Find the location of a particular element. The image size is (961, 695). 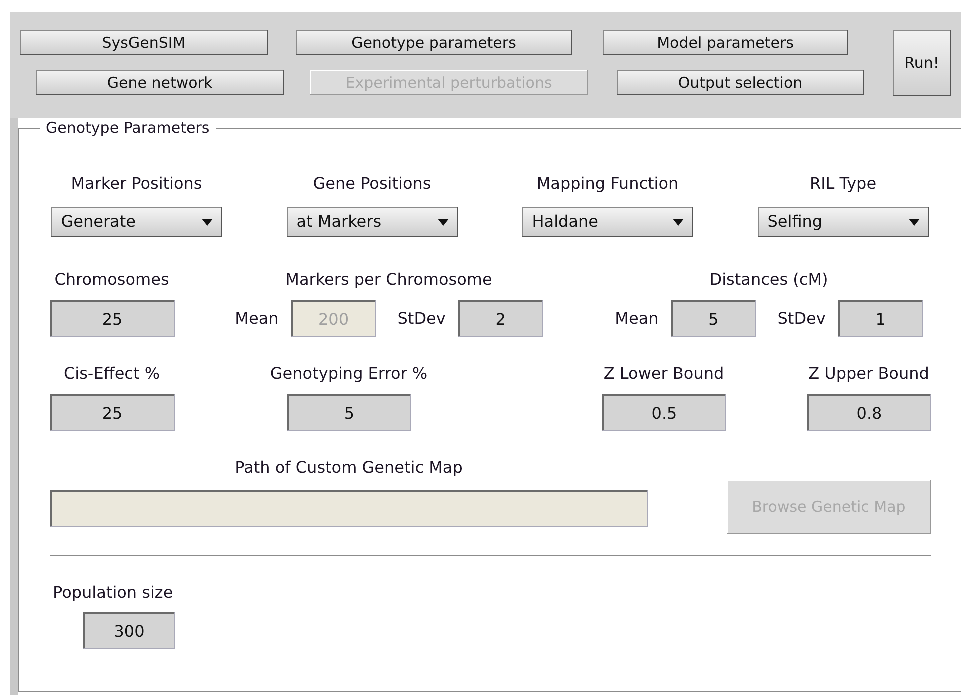

field-label: Cis-Effect % is located at coordinates (112, 374).